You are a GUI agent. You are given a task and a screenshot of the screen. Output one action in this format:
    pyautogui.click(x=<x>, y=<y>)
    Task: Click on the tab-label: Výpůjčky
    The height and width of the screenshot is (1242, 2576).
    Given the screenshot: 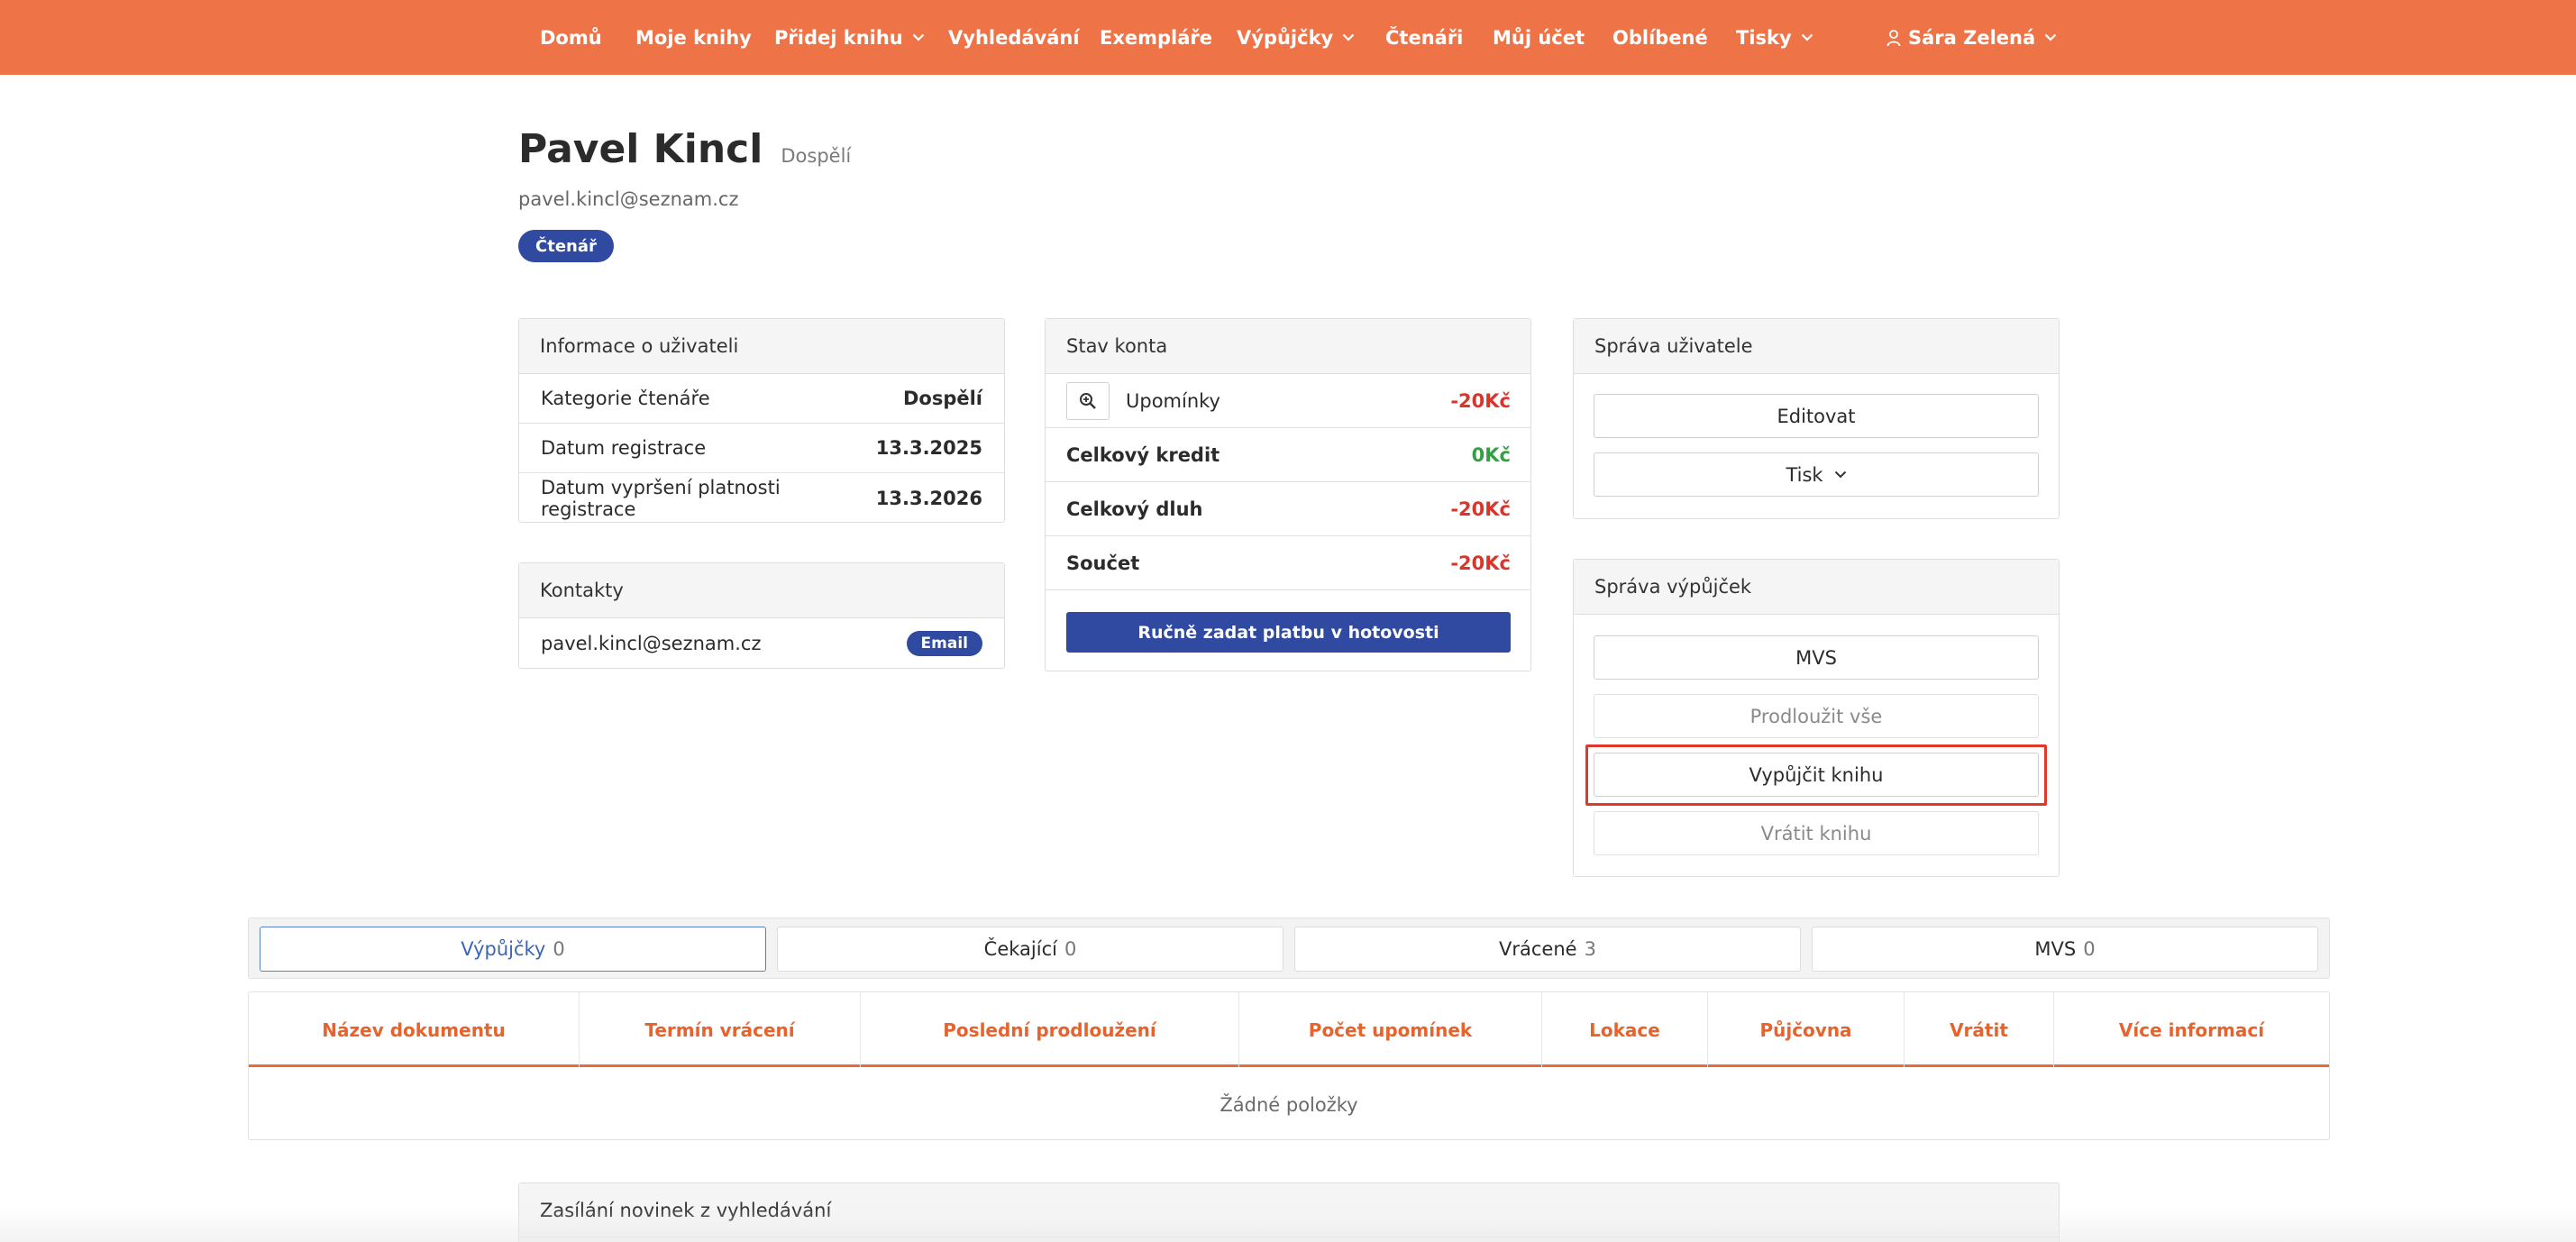 What is the action you would take?
    pyautogui.click(x=503, y=949)
    